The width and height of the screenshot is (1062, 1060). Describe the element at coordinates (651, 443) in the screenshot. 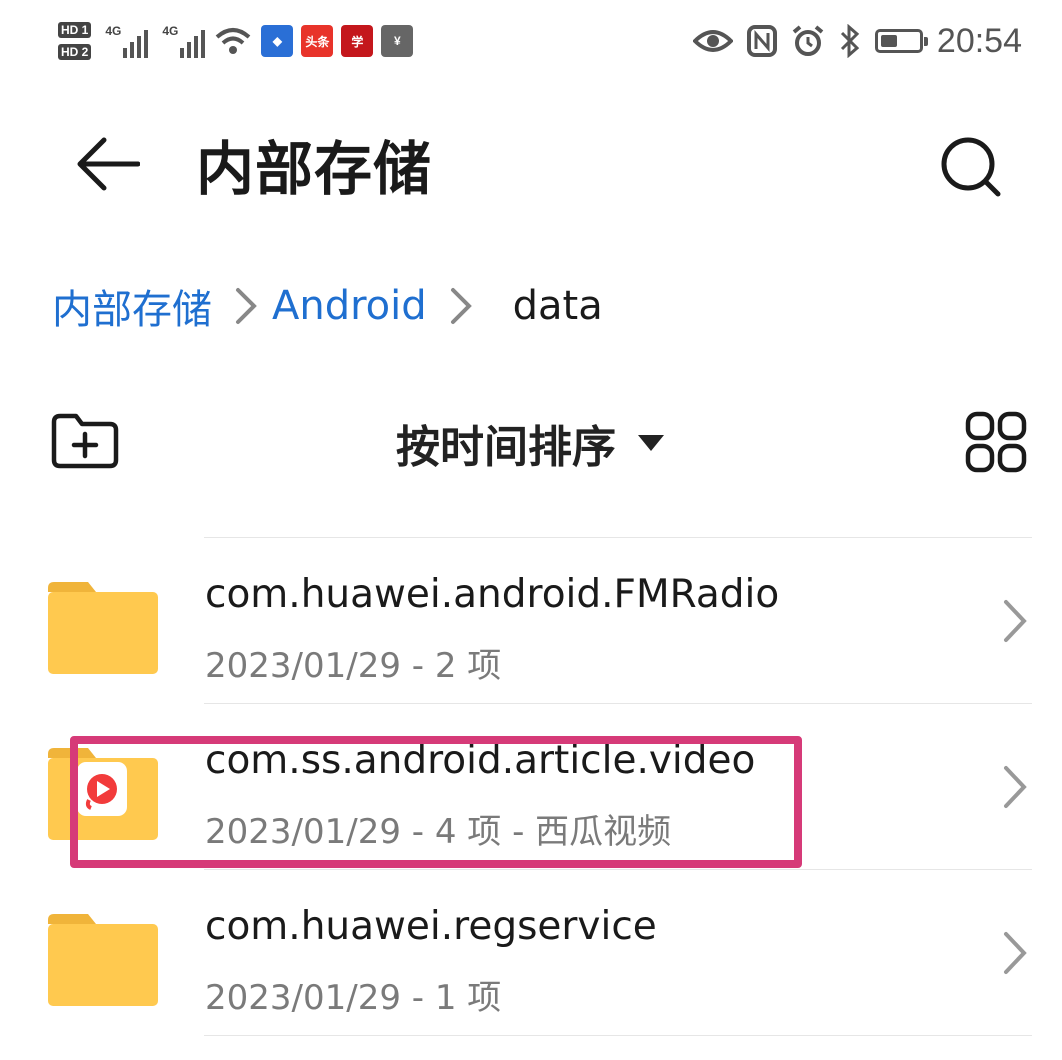

I see `caret-down-icon` at that location.